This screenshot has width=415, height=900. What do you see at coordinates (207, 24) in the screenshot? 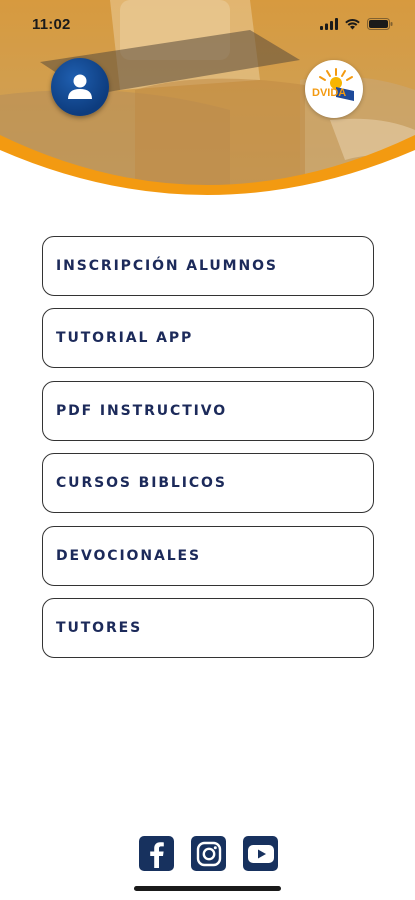
I see `status-bar: 11:02` at bounding box center [207, 24].